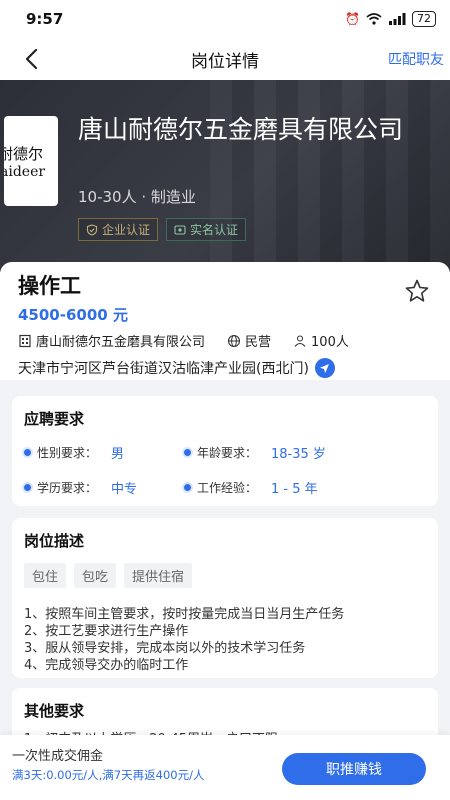 This screenshot has height=800, width=450. Describe the element at coordinates (241, 129) in the screenshot. I see `company-name: 唐山耐德尔五金磨具有限公司` at that location.